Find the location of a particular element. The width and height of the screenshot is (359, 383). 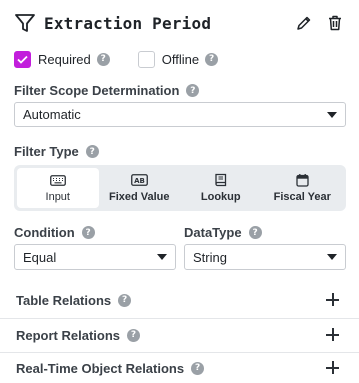

filter-type-lookup: Lookup is located at coordinates (221, 188).